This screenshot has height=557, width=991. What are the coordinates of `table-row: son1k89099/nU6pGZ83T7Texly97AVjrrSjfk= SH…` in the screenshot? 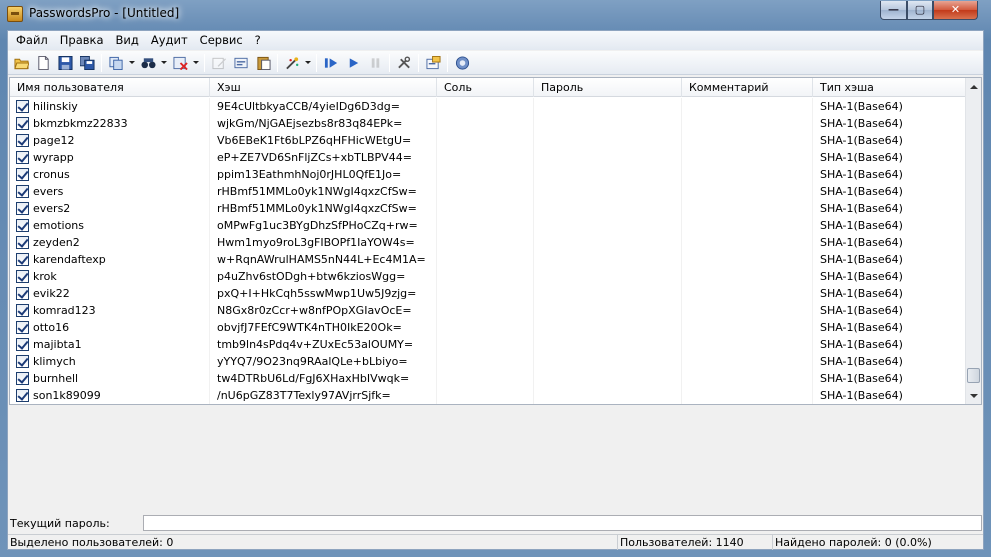 It's located at (488, 395).